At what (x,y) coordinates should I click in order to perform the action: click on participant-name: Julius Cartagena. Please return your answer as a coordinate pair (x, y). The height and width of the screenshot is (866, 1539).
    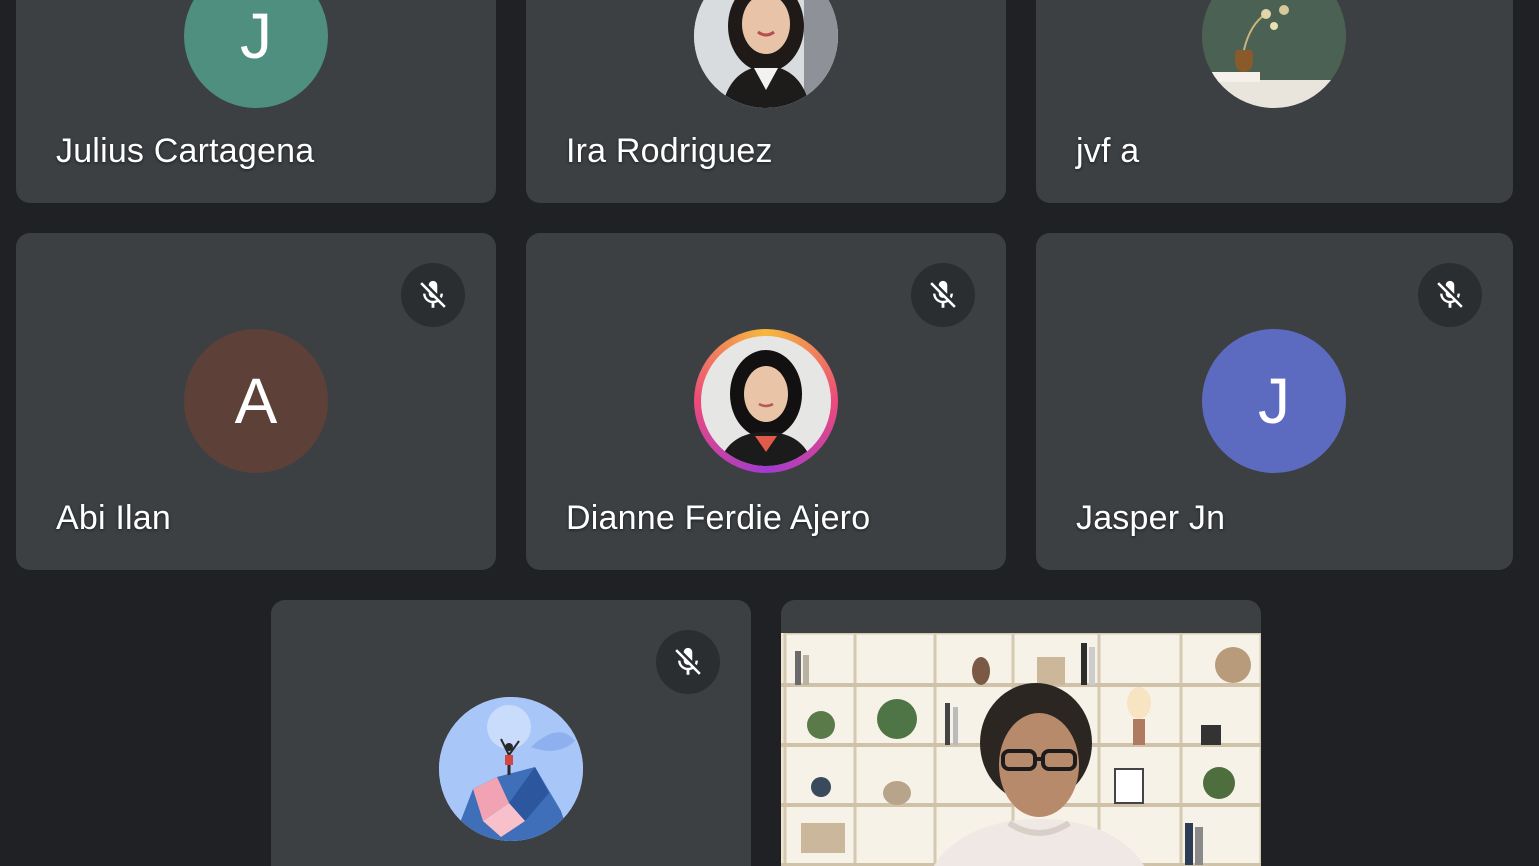
    Looking at the image, I should click on (185, 151).